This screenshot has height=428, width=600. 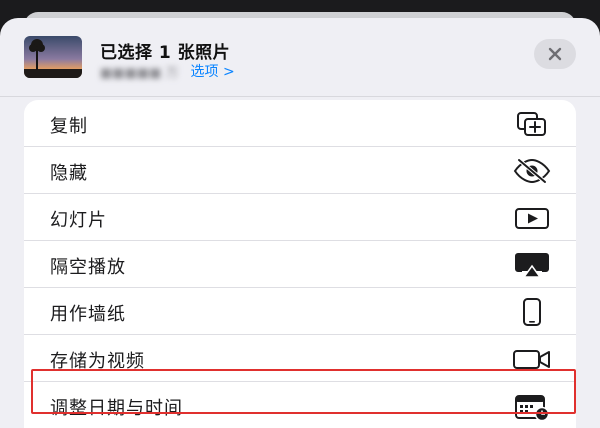 What do you see at coordinates (139, 73) in the screenshot?
I see `blurred-location: ■■■■■ 万` at bounding box center [139, 73].